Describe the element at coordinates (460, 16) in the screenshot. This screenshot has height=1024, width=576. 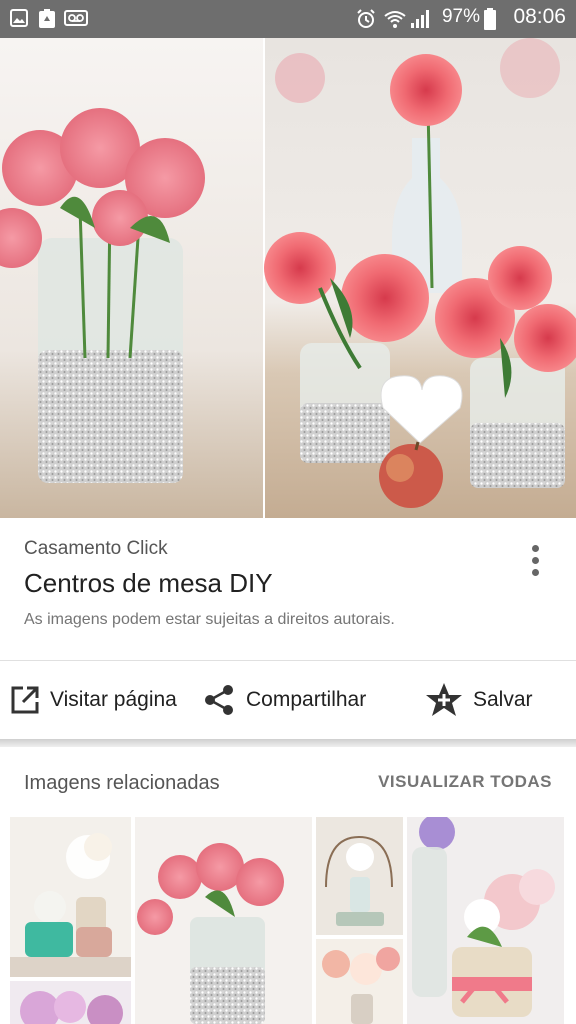
I see `battery-percent: 97%` at that location.